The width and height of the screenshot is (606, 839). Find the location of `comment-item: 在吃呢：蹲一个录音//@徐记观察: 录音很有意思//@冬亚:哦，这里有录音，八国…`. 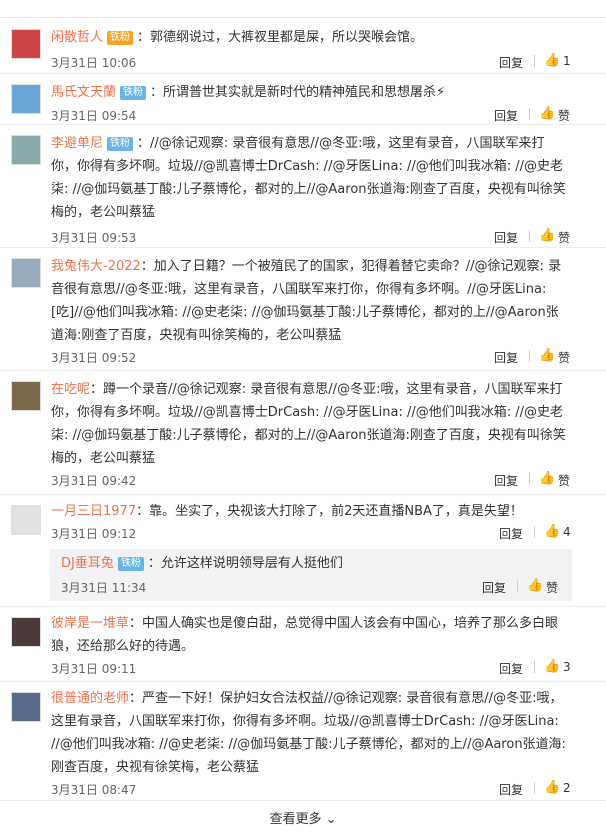

comment-item: 在吃呢：蹲一个录音//@徐记观察: 录音很有意思//@冬亚:哦，这里有录音，八国… is located at coordinates (303, 433).